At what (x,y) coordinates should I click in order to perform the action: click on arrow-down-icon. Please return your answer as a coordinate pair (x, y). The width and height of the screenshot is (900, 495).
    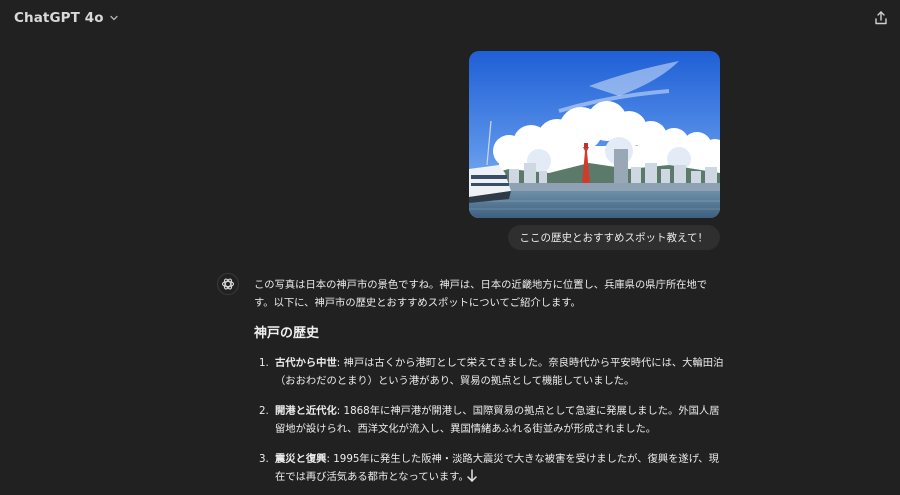
    Looking at the image, I should click on (472, 476).